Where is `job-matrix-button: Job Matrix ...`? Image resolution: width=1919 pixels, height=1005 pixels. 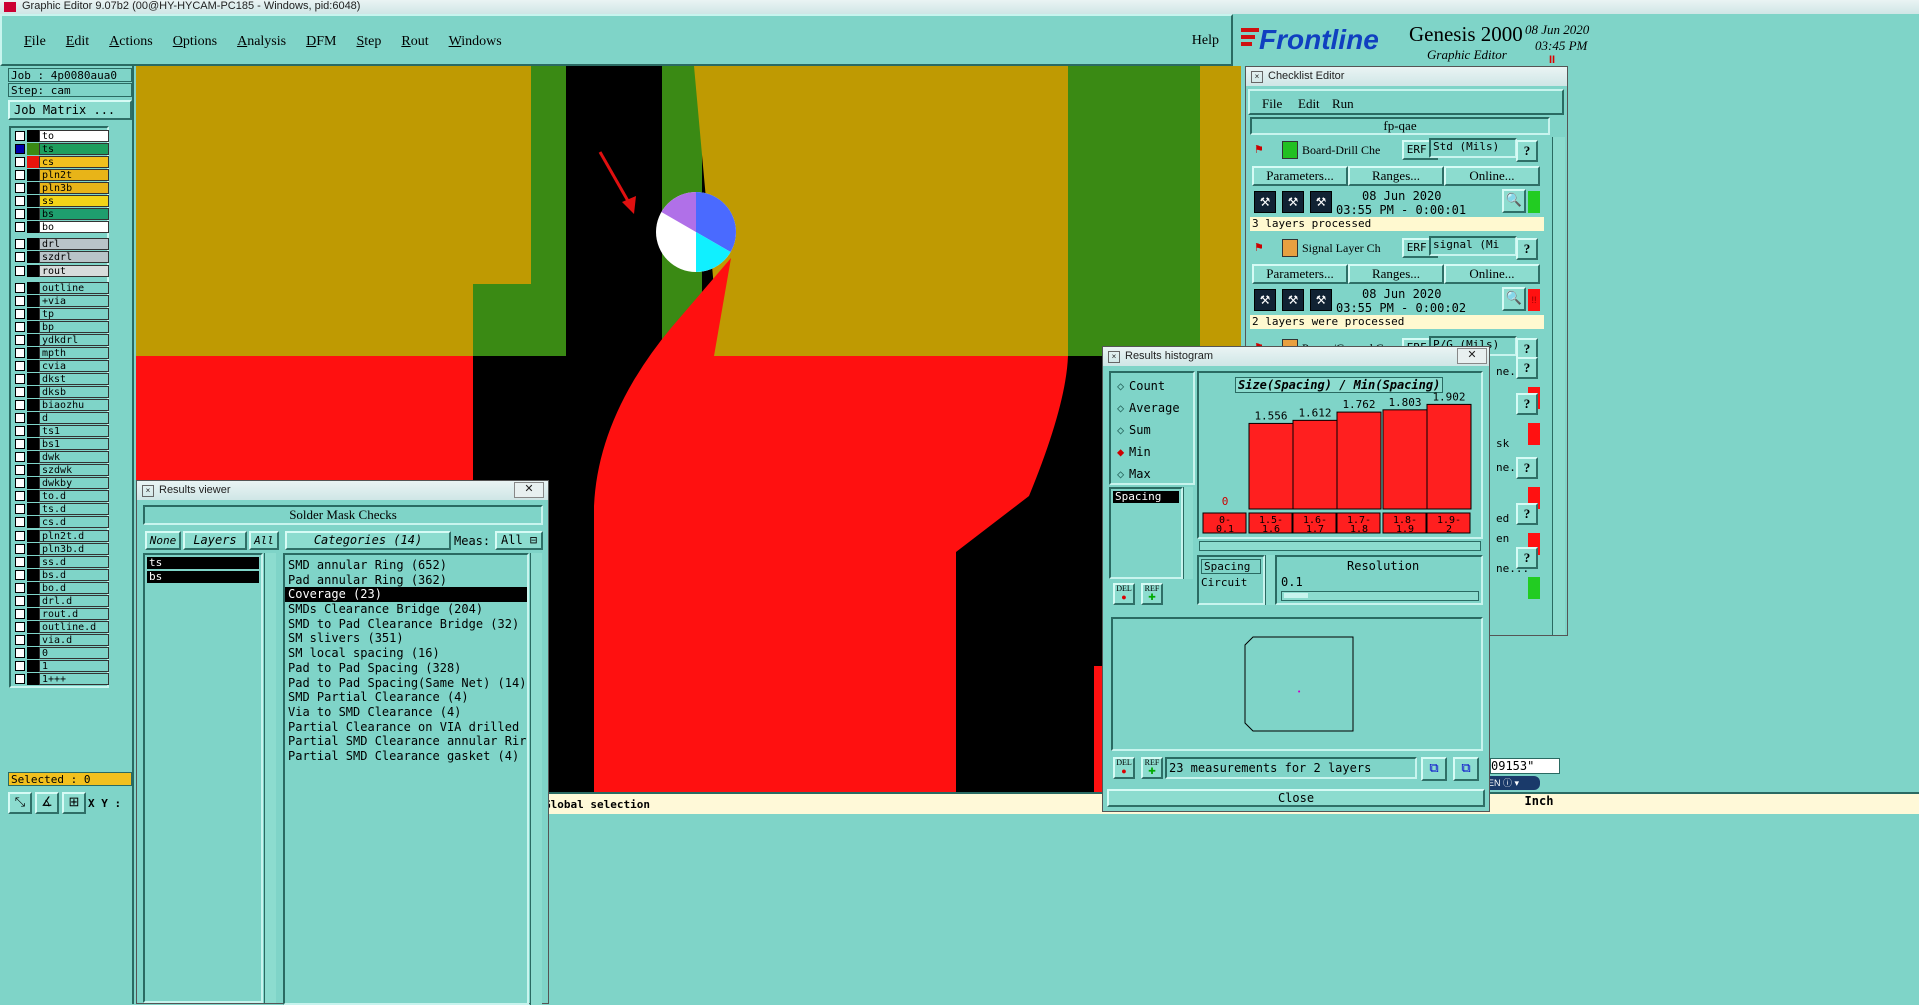
job-matrix-button: Job Matrix ... is located at coordinates (70, 110).